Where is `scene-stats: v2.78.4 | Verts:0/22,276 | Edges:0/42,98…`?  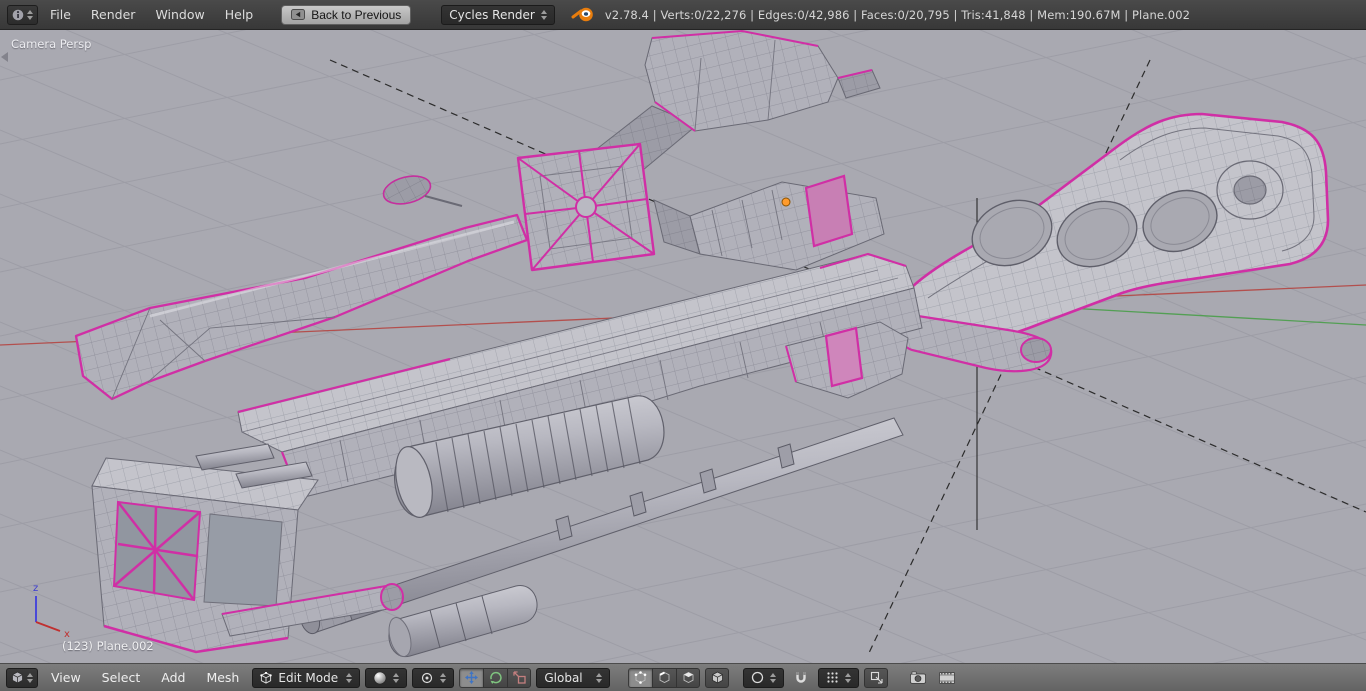
scene-stats: v2.78.4 | Verts:0/22,276 | Edges:0/42,98… is located at coordinates (897, 14).